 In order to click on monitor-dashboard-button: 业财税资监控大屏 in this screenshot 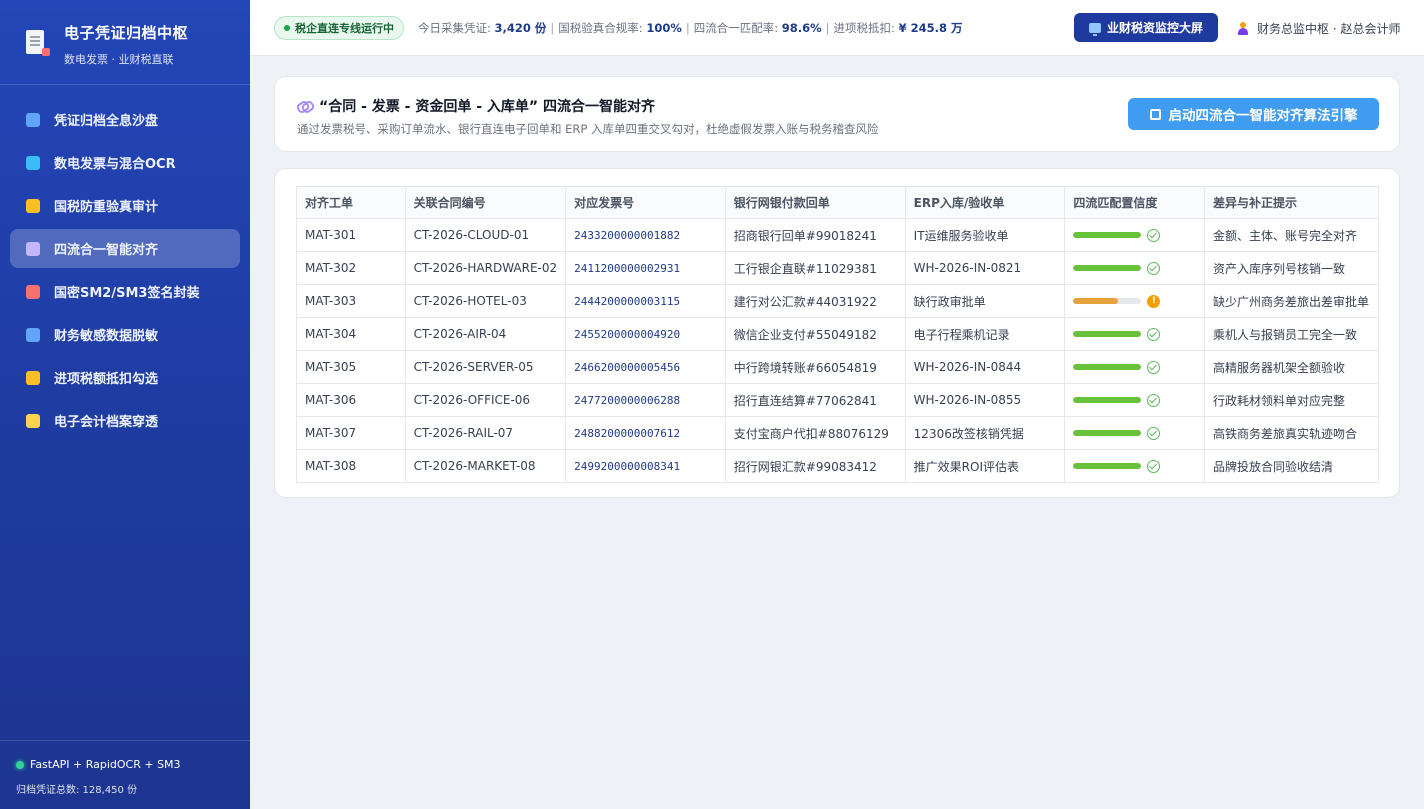, I will do `click(1146, 27)`.